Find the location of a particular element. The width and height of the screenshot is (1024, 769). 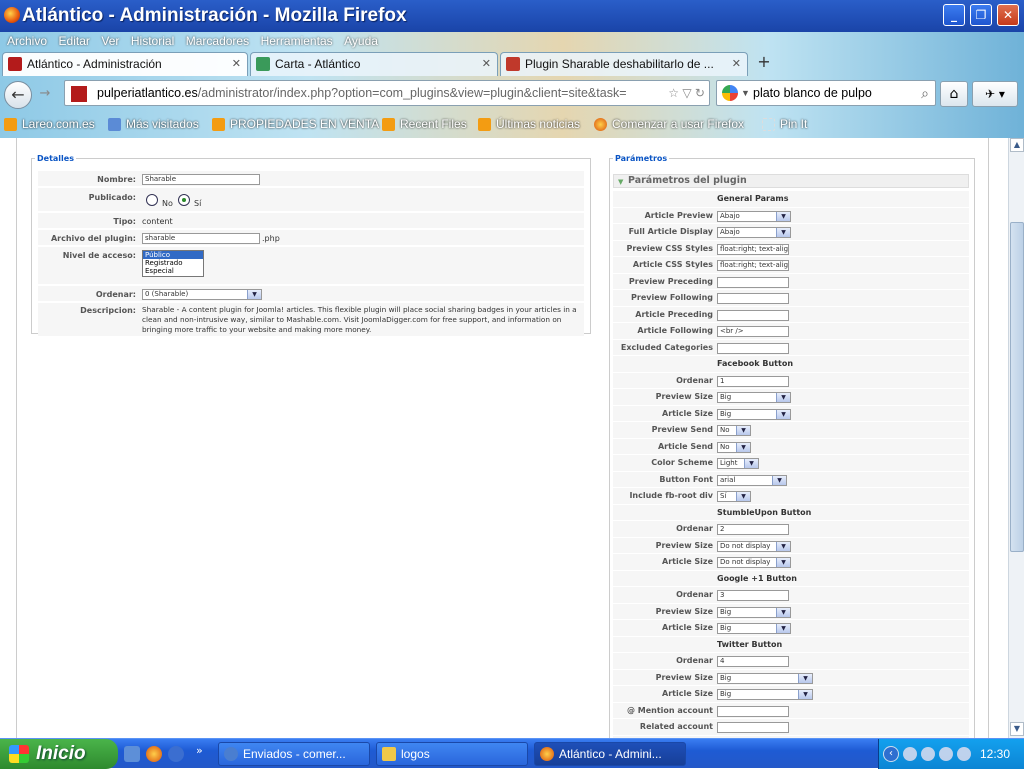

ordenar-select: 0 (Sharable) ▼ is located at coordinates (202, 294).